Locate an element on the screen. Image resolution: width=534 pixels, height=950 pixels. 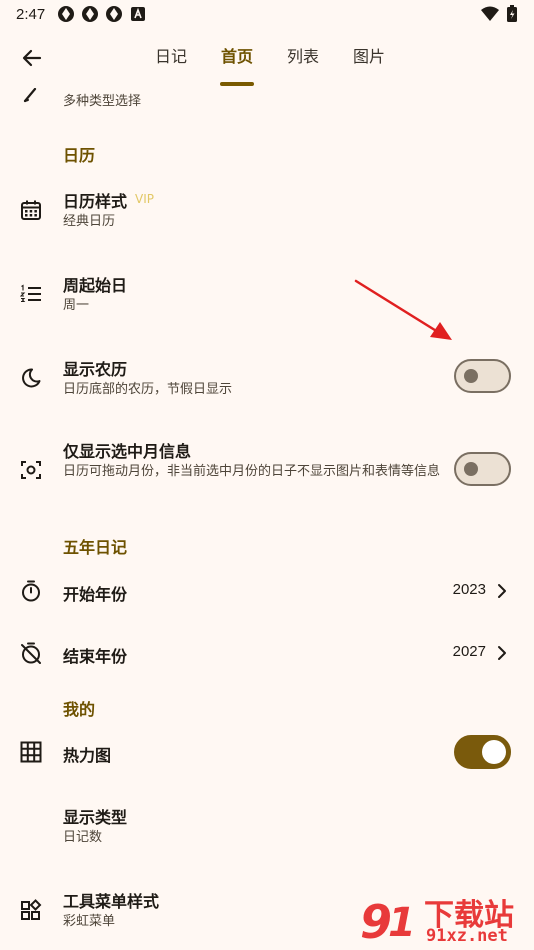
annotation-arrow is located at coordinates (403, 309).